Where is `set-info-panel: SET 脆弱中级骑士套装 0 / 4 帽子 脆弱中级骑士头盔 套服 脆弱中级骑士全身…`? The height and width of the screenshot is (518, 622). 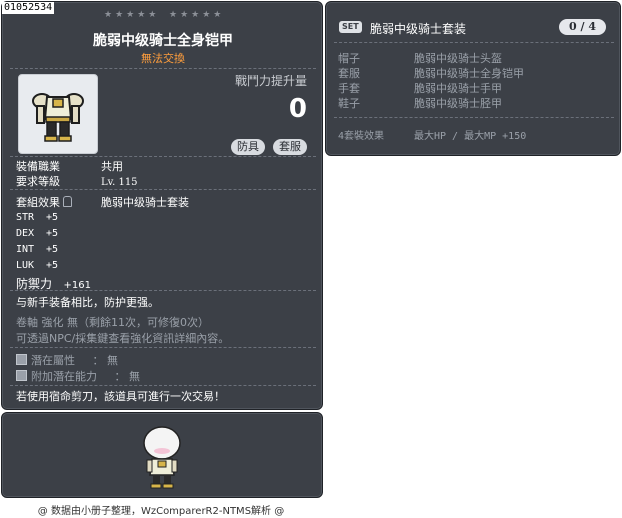
set-info-panel: SET 脆弱中级骑士套装 0 / 4 帽子 脆弱中级骑士头盔 套服 脆弱中级骑士全身… is located at coordinates (473, 78).